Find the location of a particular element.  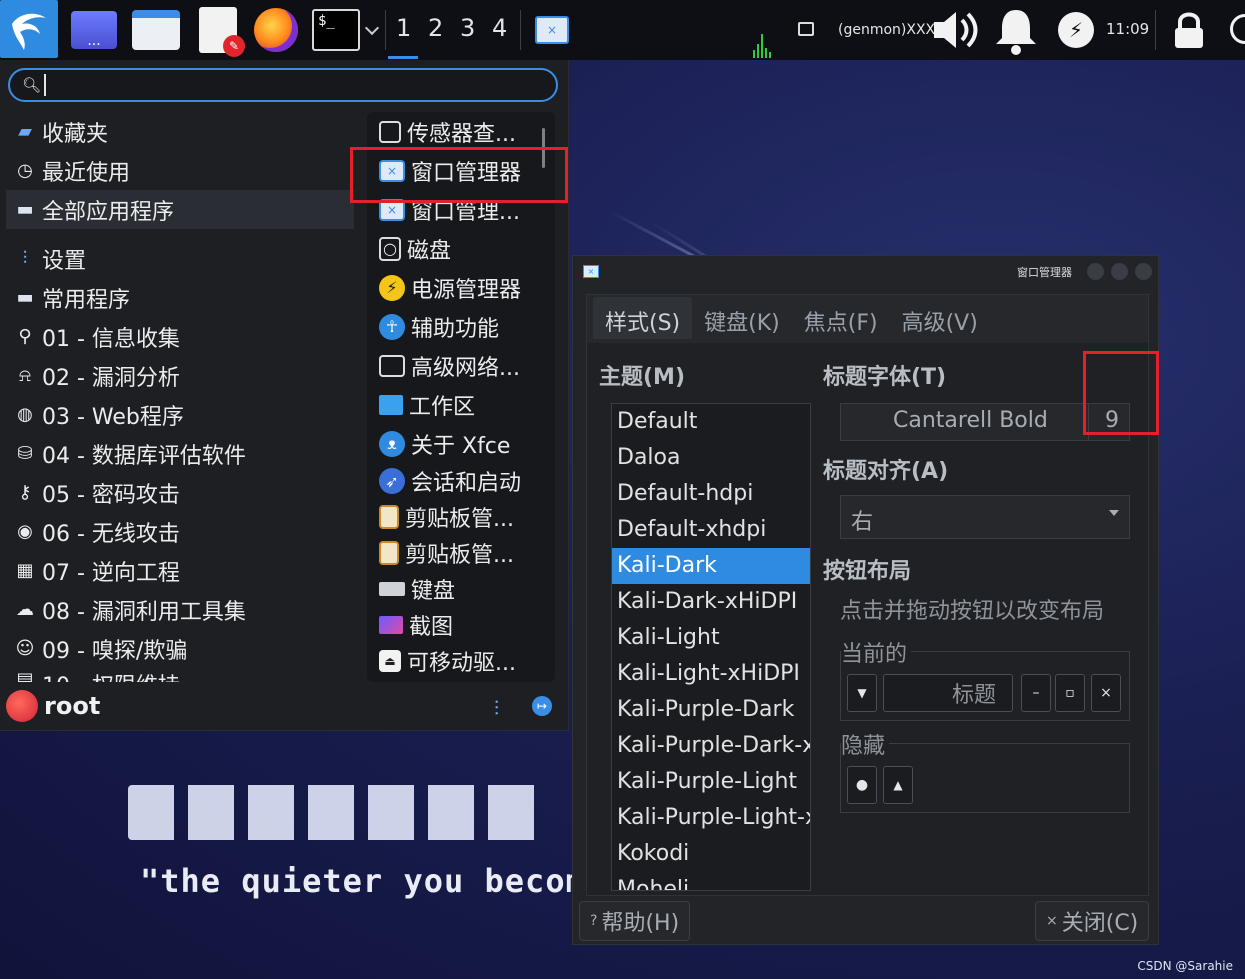

app-power-manager: ⚡ 电源管理器 is located at coordinates (461, 287).